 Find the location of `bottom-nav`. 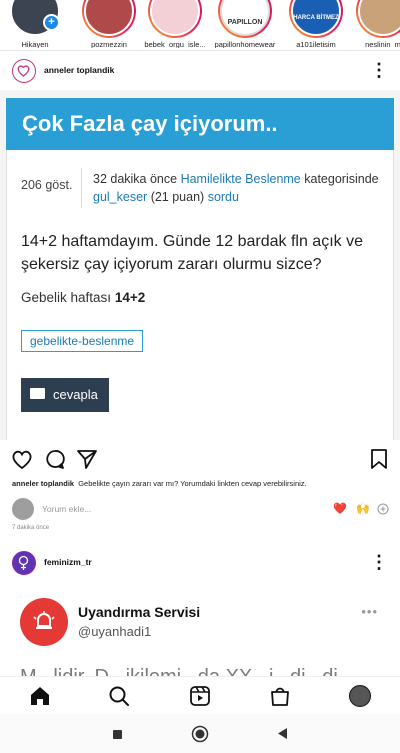

bottom-nav is located at coordinates (200, 695).